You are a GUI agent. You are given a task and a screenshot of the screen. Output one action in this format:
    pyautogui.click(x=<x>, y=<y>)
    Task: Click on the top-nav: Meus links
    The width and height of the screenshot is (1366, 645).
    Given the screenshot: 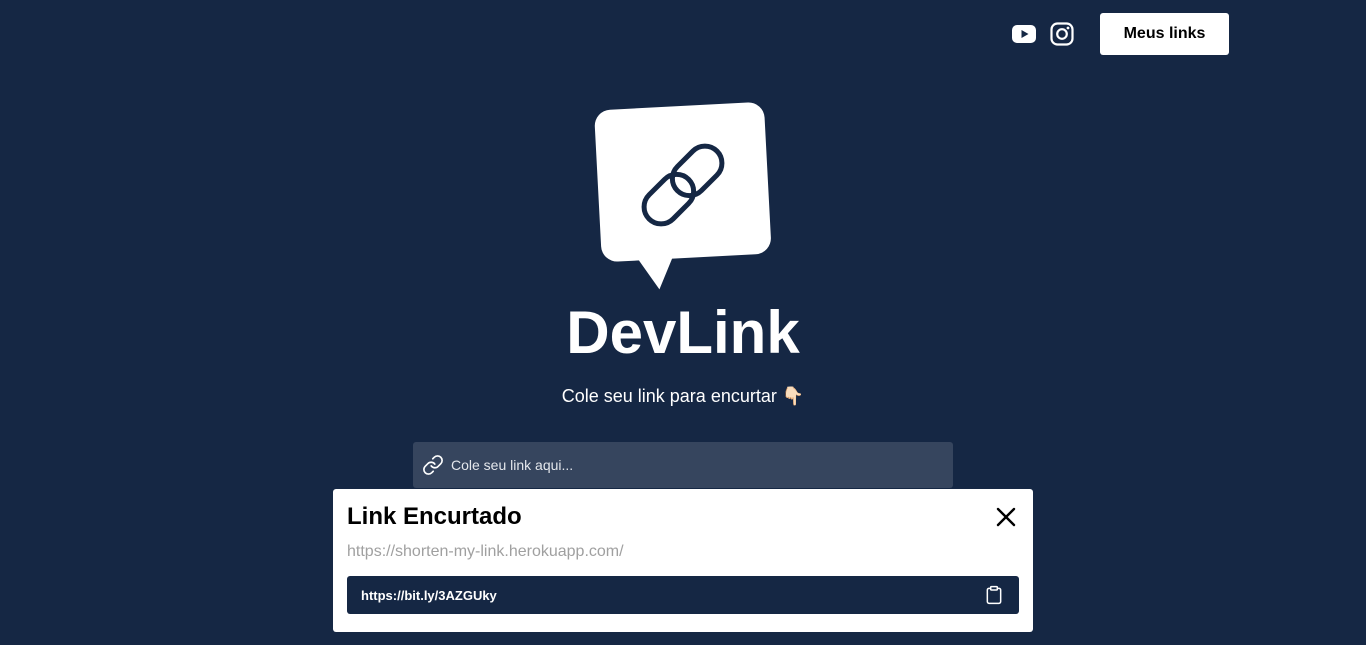 What is the action you would take?
    pyautogui.click(x=1120, y=34)
    